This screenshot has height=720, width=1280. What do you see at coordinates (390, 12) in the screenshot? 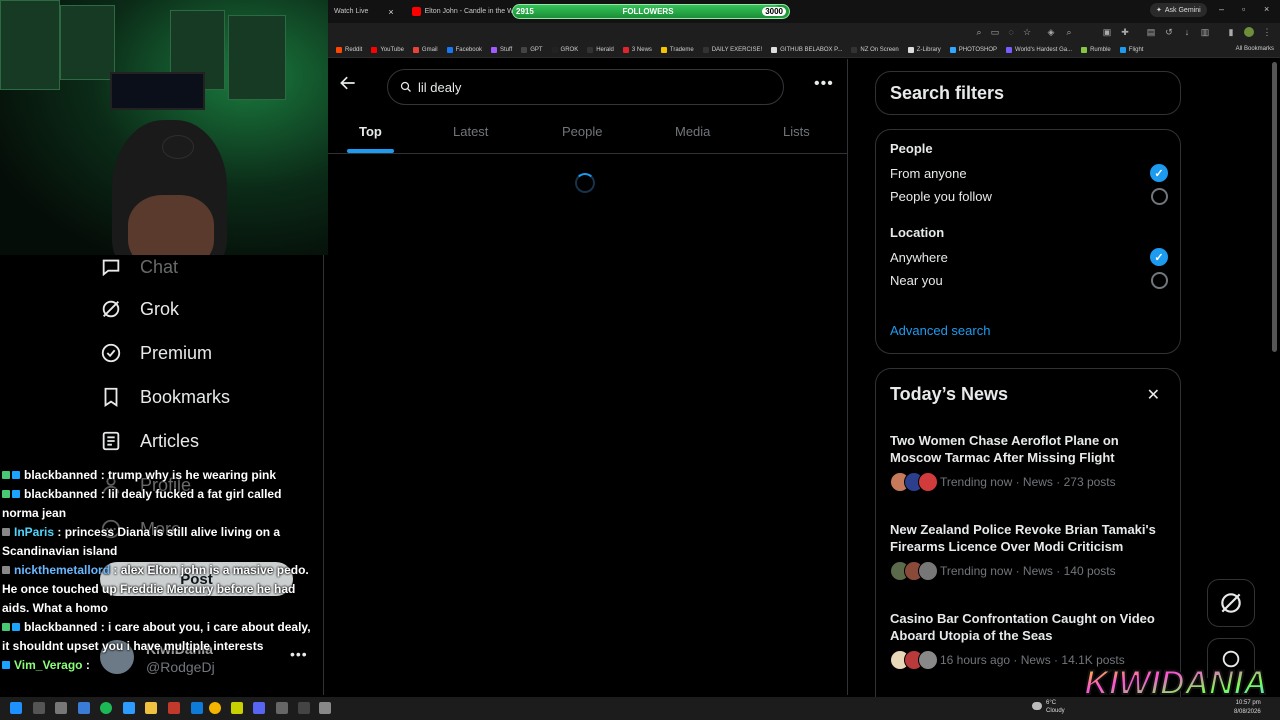
I see `close-tab-icon: ×` at bounding box center [390, 12].